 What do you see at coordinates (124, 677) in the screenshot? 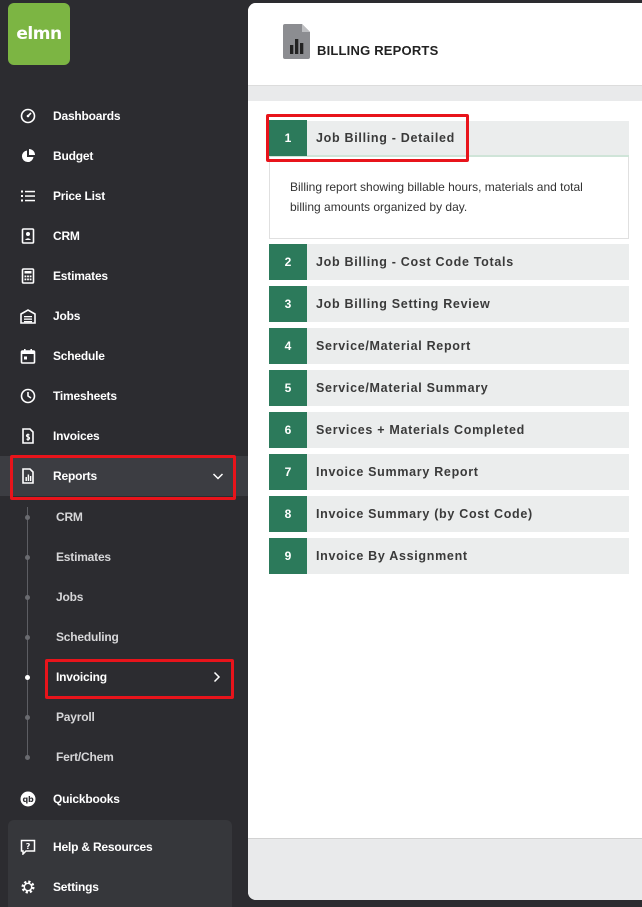
I see `submenu-item-invoicing: Invoicing` at bounding box center [124, 677].